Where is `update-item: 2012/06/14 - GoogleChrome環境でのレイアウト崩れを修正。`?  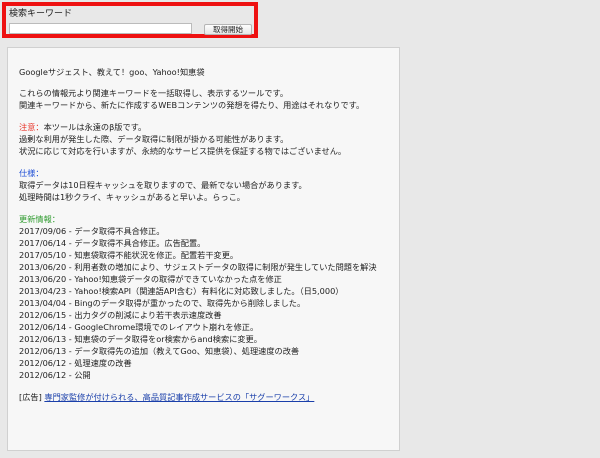
update-item: 2012/06/14 - GoogleChrome環境でのレイアウト崩れを修正。 is located at coordinates (139, 327).